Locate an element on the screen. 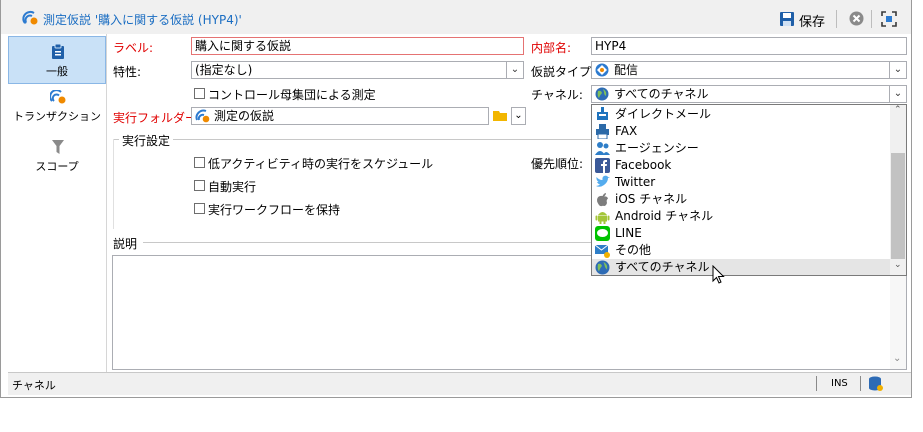 The image size is (923, 432). sidebar-item-label: 一般 is located at coordinates (57, 71).